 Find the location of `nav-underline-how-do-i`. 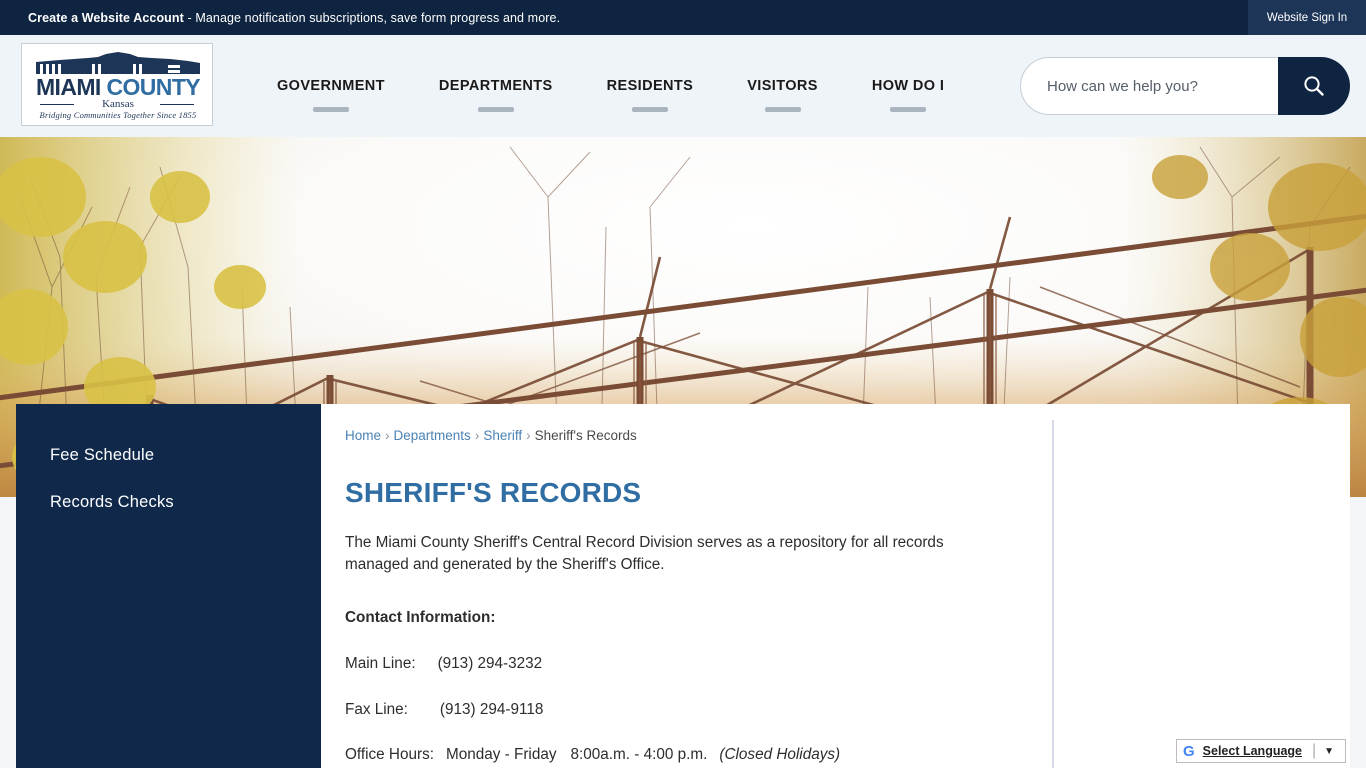

nav-underline-how-do-i is located at coordinates (908, 109).